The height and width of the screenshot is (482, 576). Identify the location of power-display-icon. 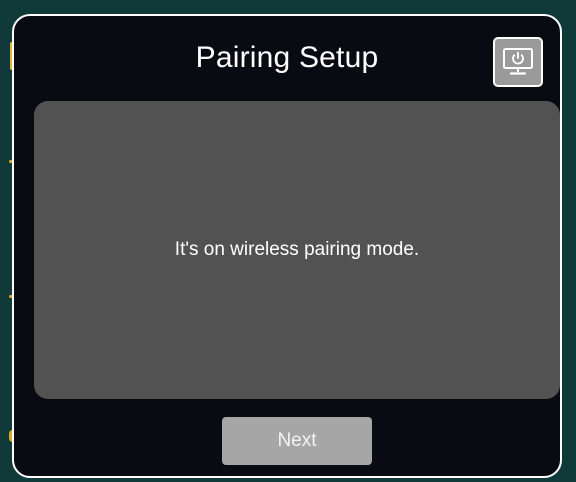
(518, 61).